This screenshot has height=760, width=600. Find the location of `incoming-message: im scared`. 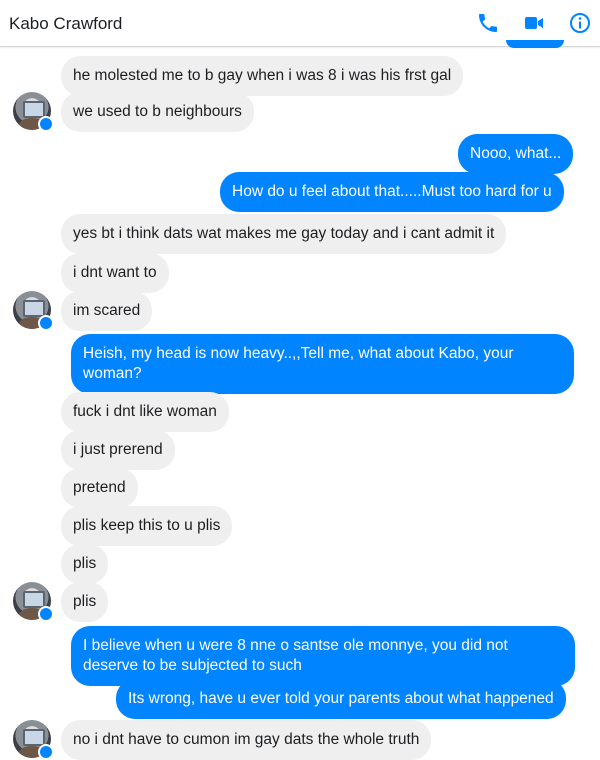

incoming-message: im scared is located at coordinates (107, 311).